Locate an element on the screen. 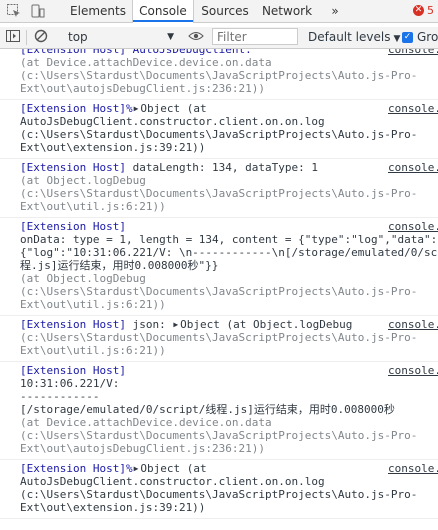 The image size is (438, 530). message-line: [Extension Host] AutoJsDebugClient. is located at coordinates (219, 52).